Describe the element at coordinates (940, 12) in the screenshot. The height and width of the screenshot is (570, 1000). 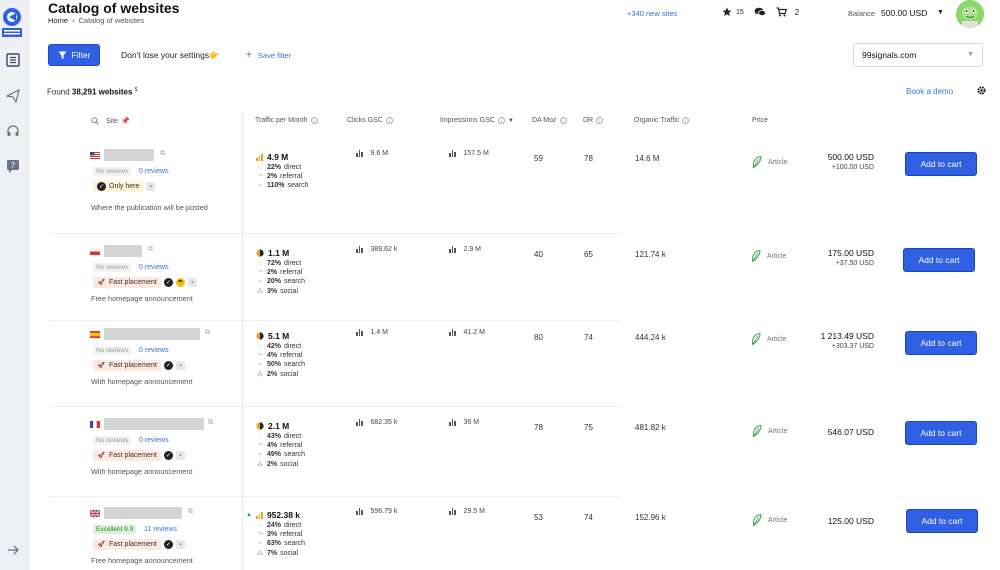
I see `balance-dropdown-icon: ▼` at that location.